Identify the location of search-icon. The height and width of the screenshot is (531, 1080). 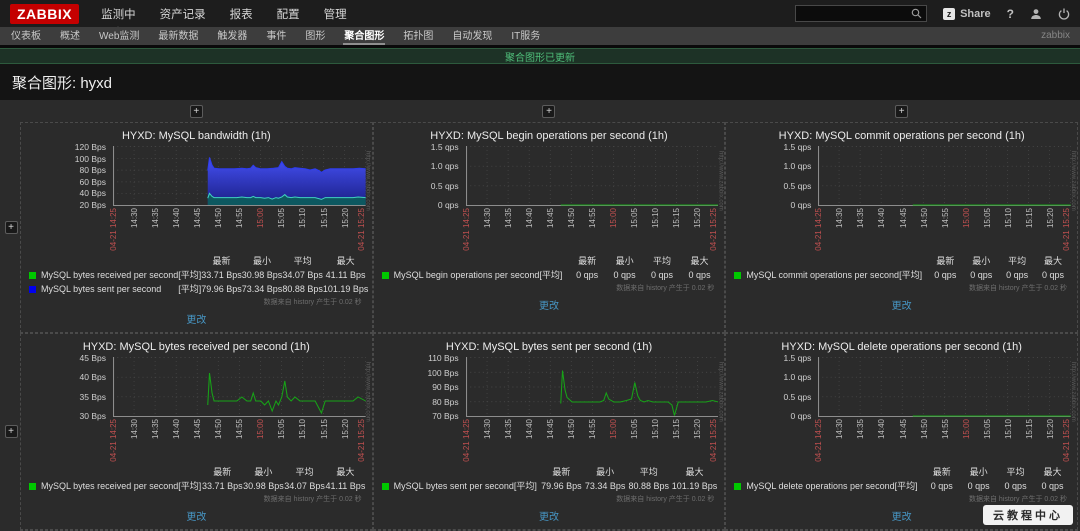
(916, 13).